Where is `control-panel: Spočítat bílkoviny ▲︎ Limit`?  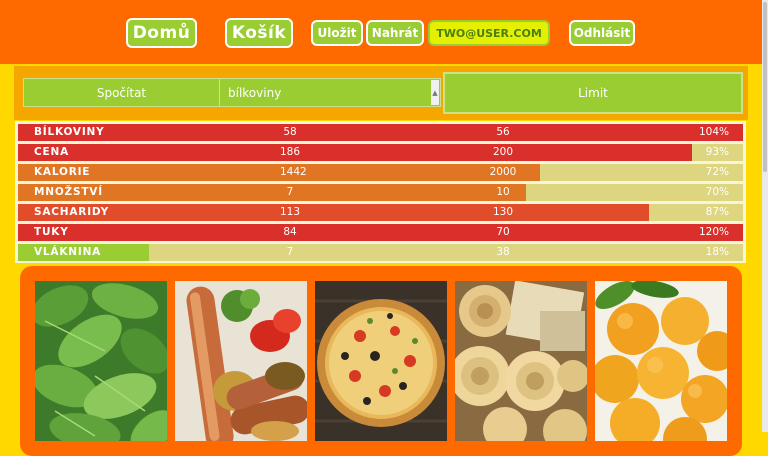 control-panel: Spočítat bílkoviny ▲︎ Limit is located at coordinates (381, 93).